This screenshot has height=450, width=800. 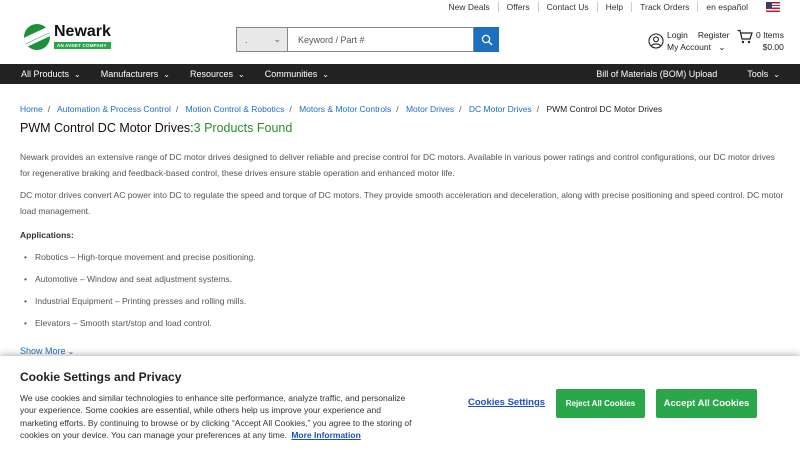 I want to click on title-main: PWM Control DC Motor Drives:, so click(x=107, y=128).